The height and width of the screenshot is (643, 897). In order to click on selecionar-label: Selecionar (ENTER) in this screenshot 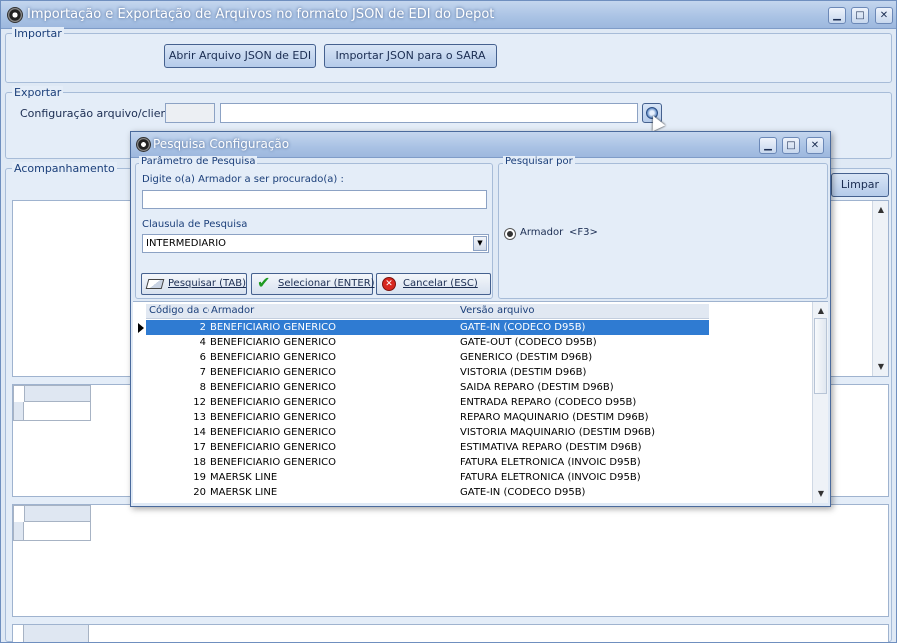, I will do `click(326, 283)`.